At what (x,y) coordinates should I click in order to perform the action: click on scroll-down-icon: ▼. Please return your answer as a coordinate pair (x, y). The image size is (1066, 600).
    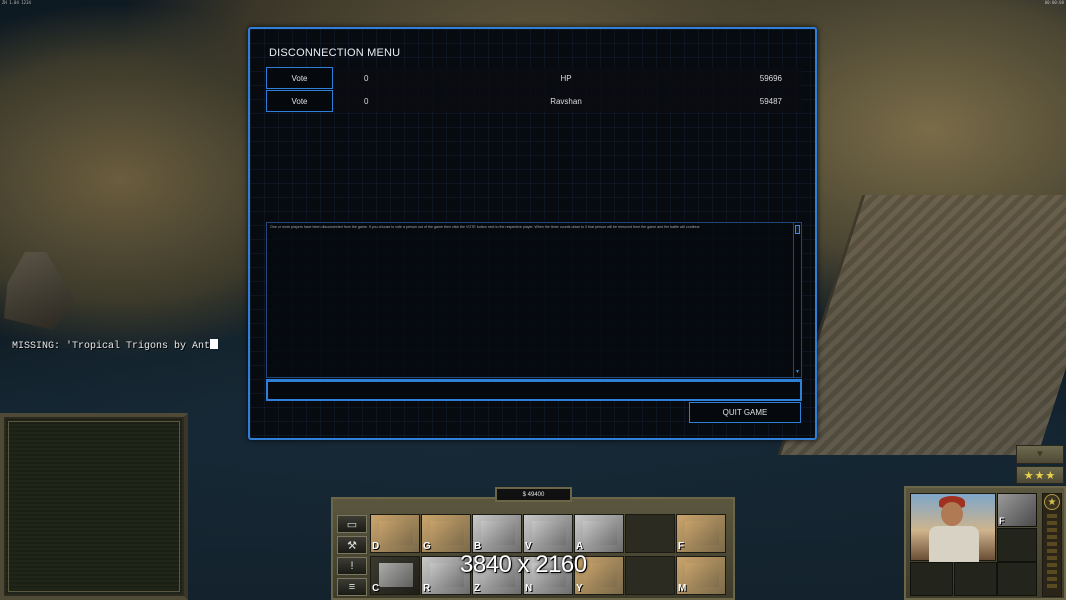
    Looking at the image, I should click on (797, 372).